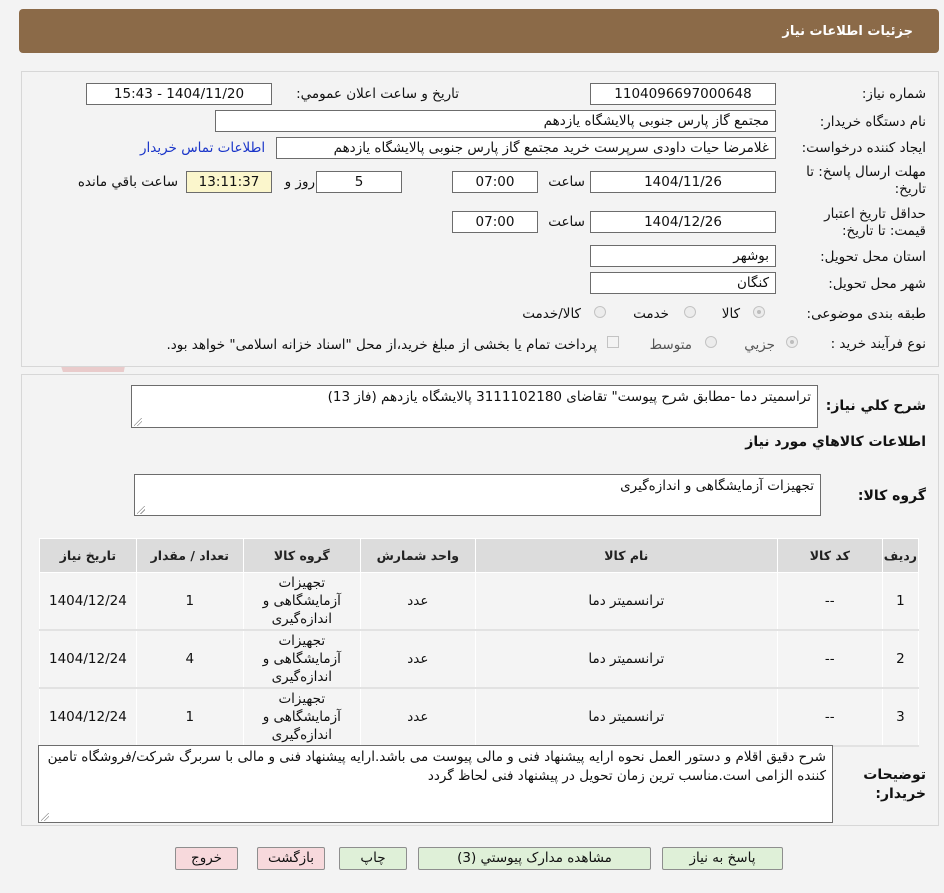  What do you see at coordinates (479, 31) in the screenshot?
I see `page-header: جزئيات اطلاعات نياز` at bounding box center [479, 31].